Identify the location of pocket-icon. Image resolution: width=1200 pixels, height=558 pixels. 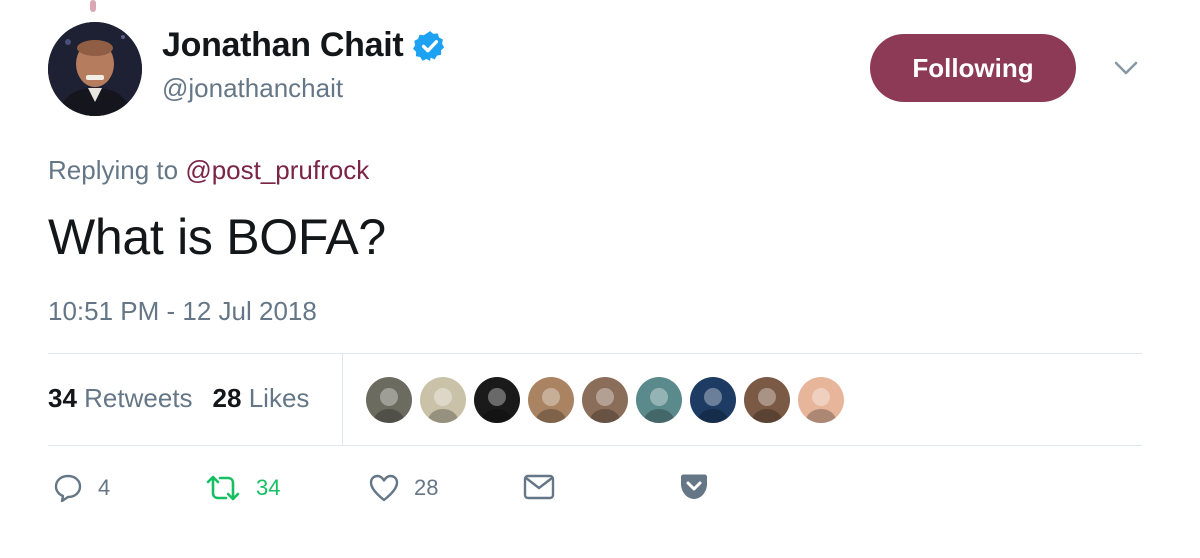
(694, 486).